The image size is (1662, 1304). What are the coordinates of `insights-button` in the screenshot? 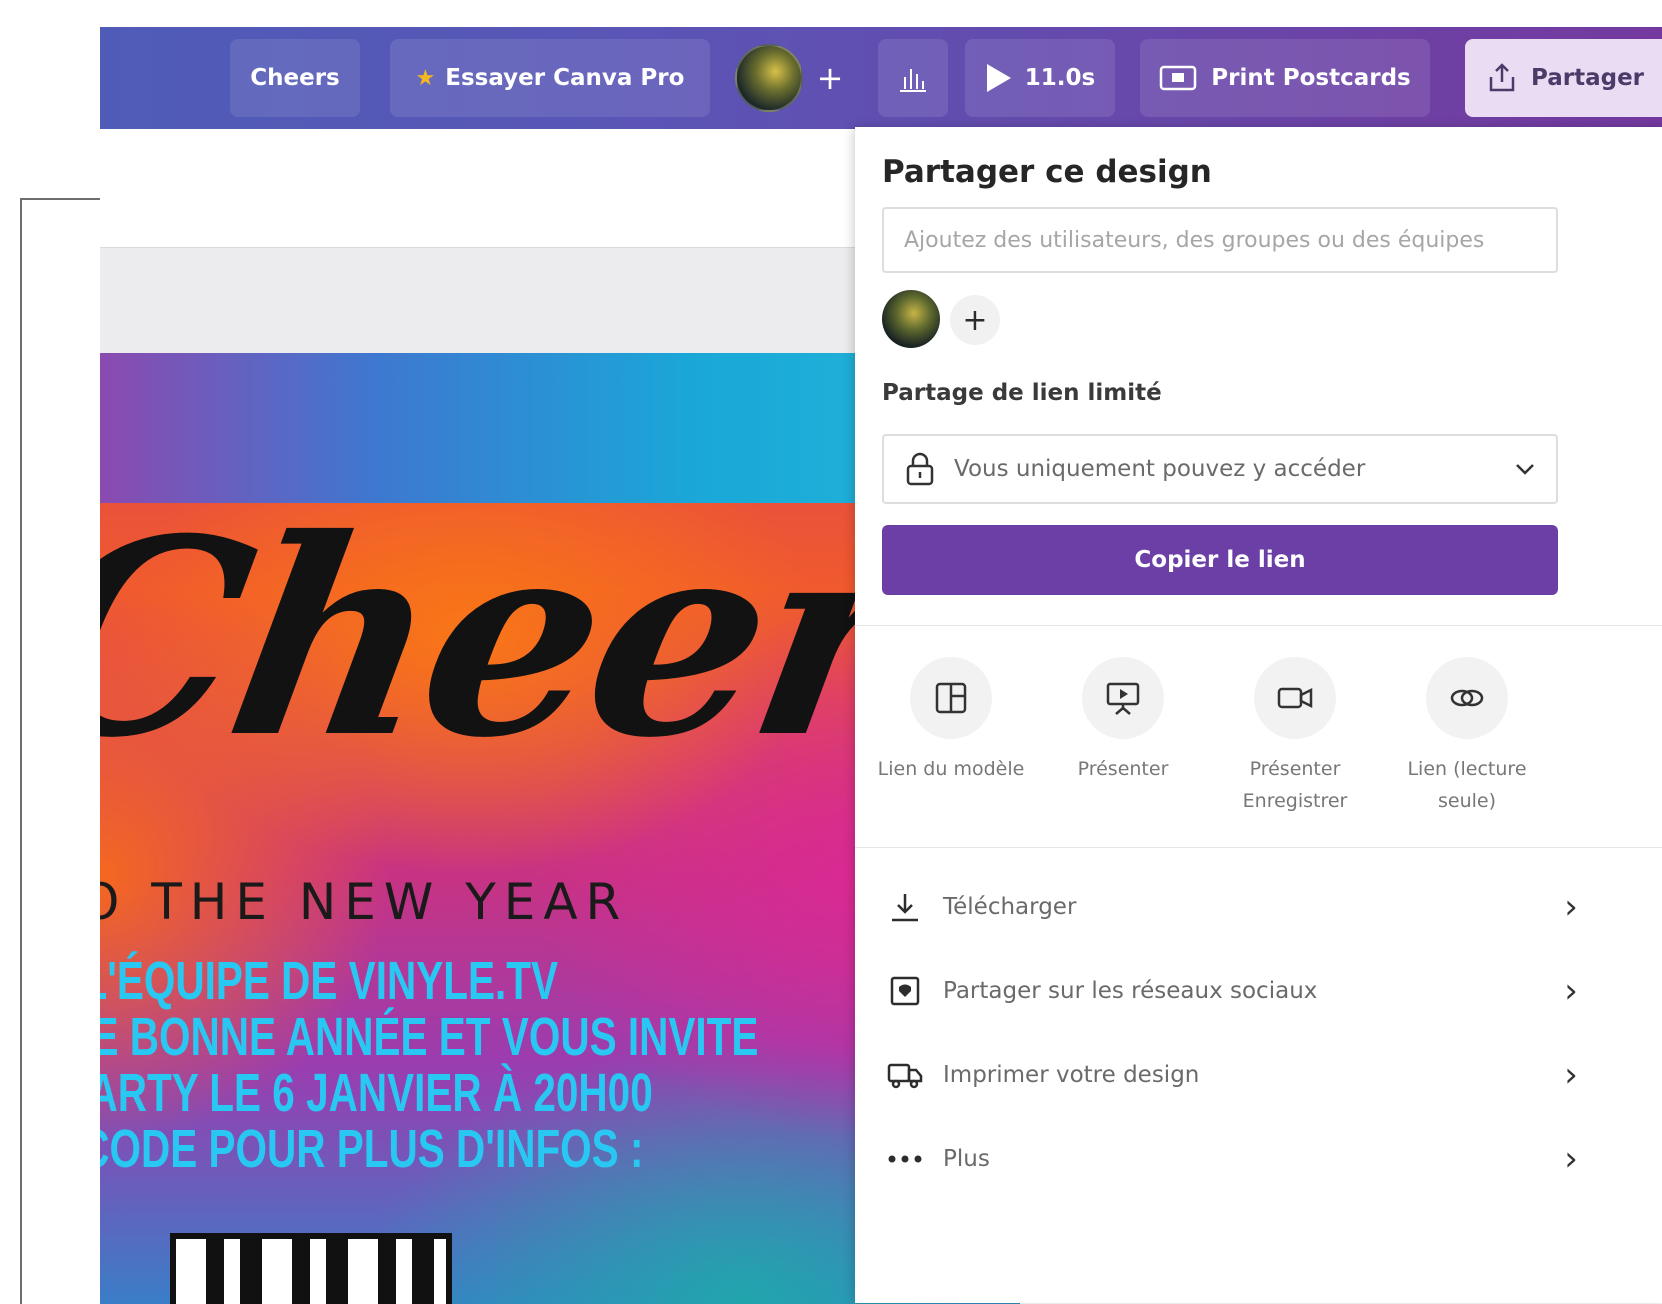 It's located at (913, 78).